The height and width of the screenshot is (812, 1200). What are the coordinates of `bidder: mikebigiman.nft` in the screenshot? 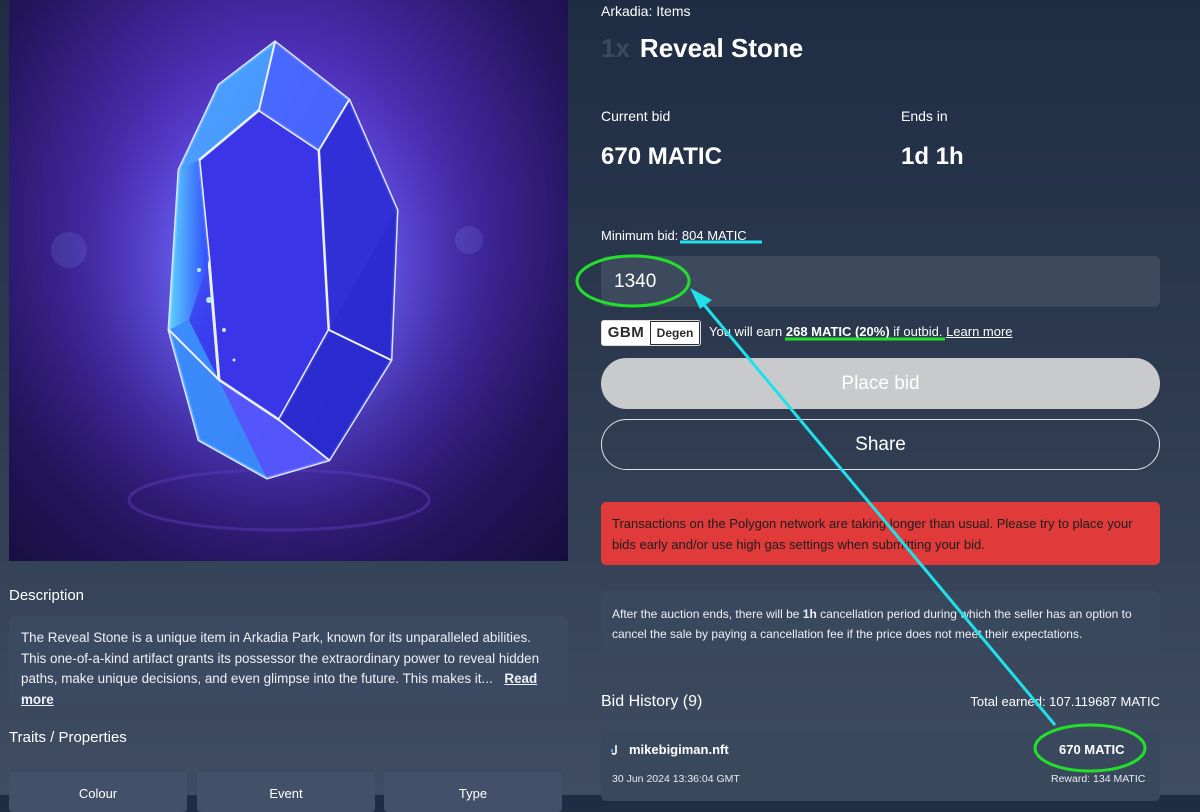 It's located at (670, 749).